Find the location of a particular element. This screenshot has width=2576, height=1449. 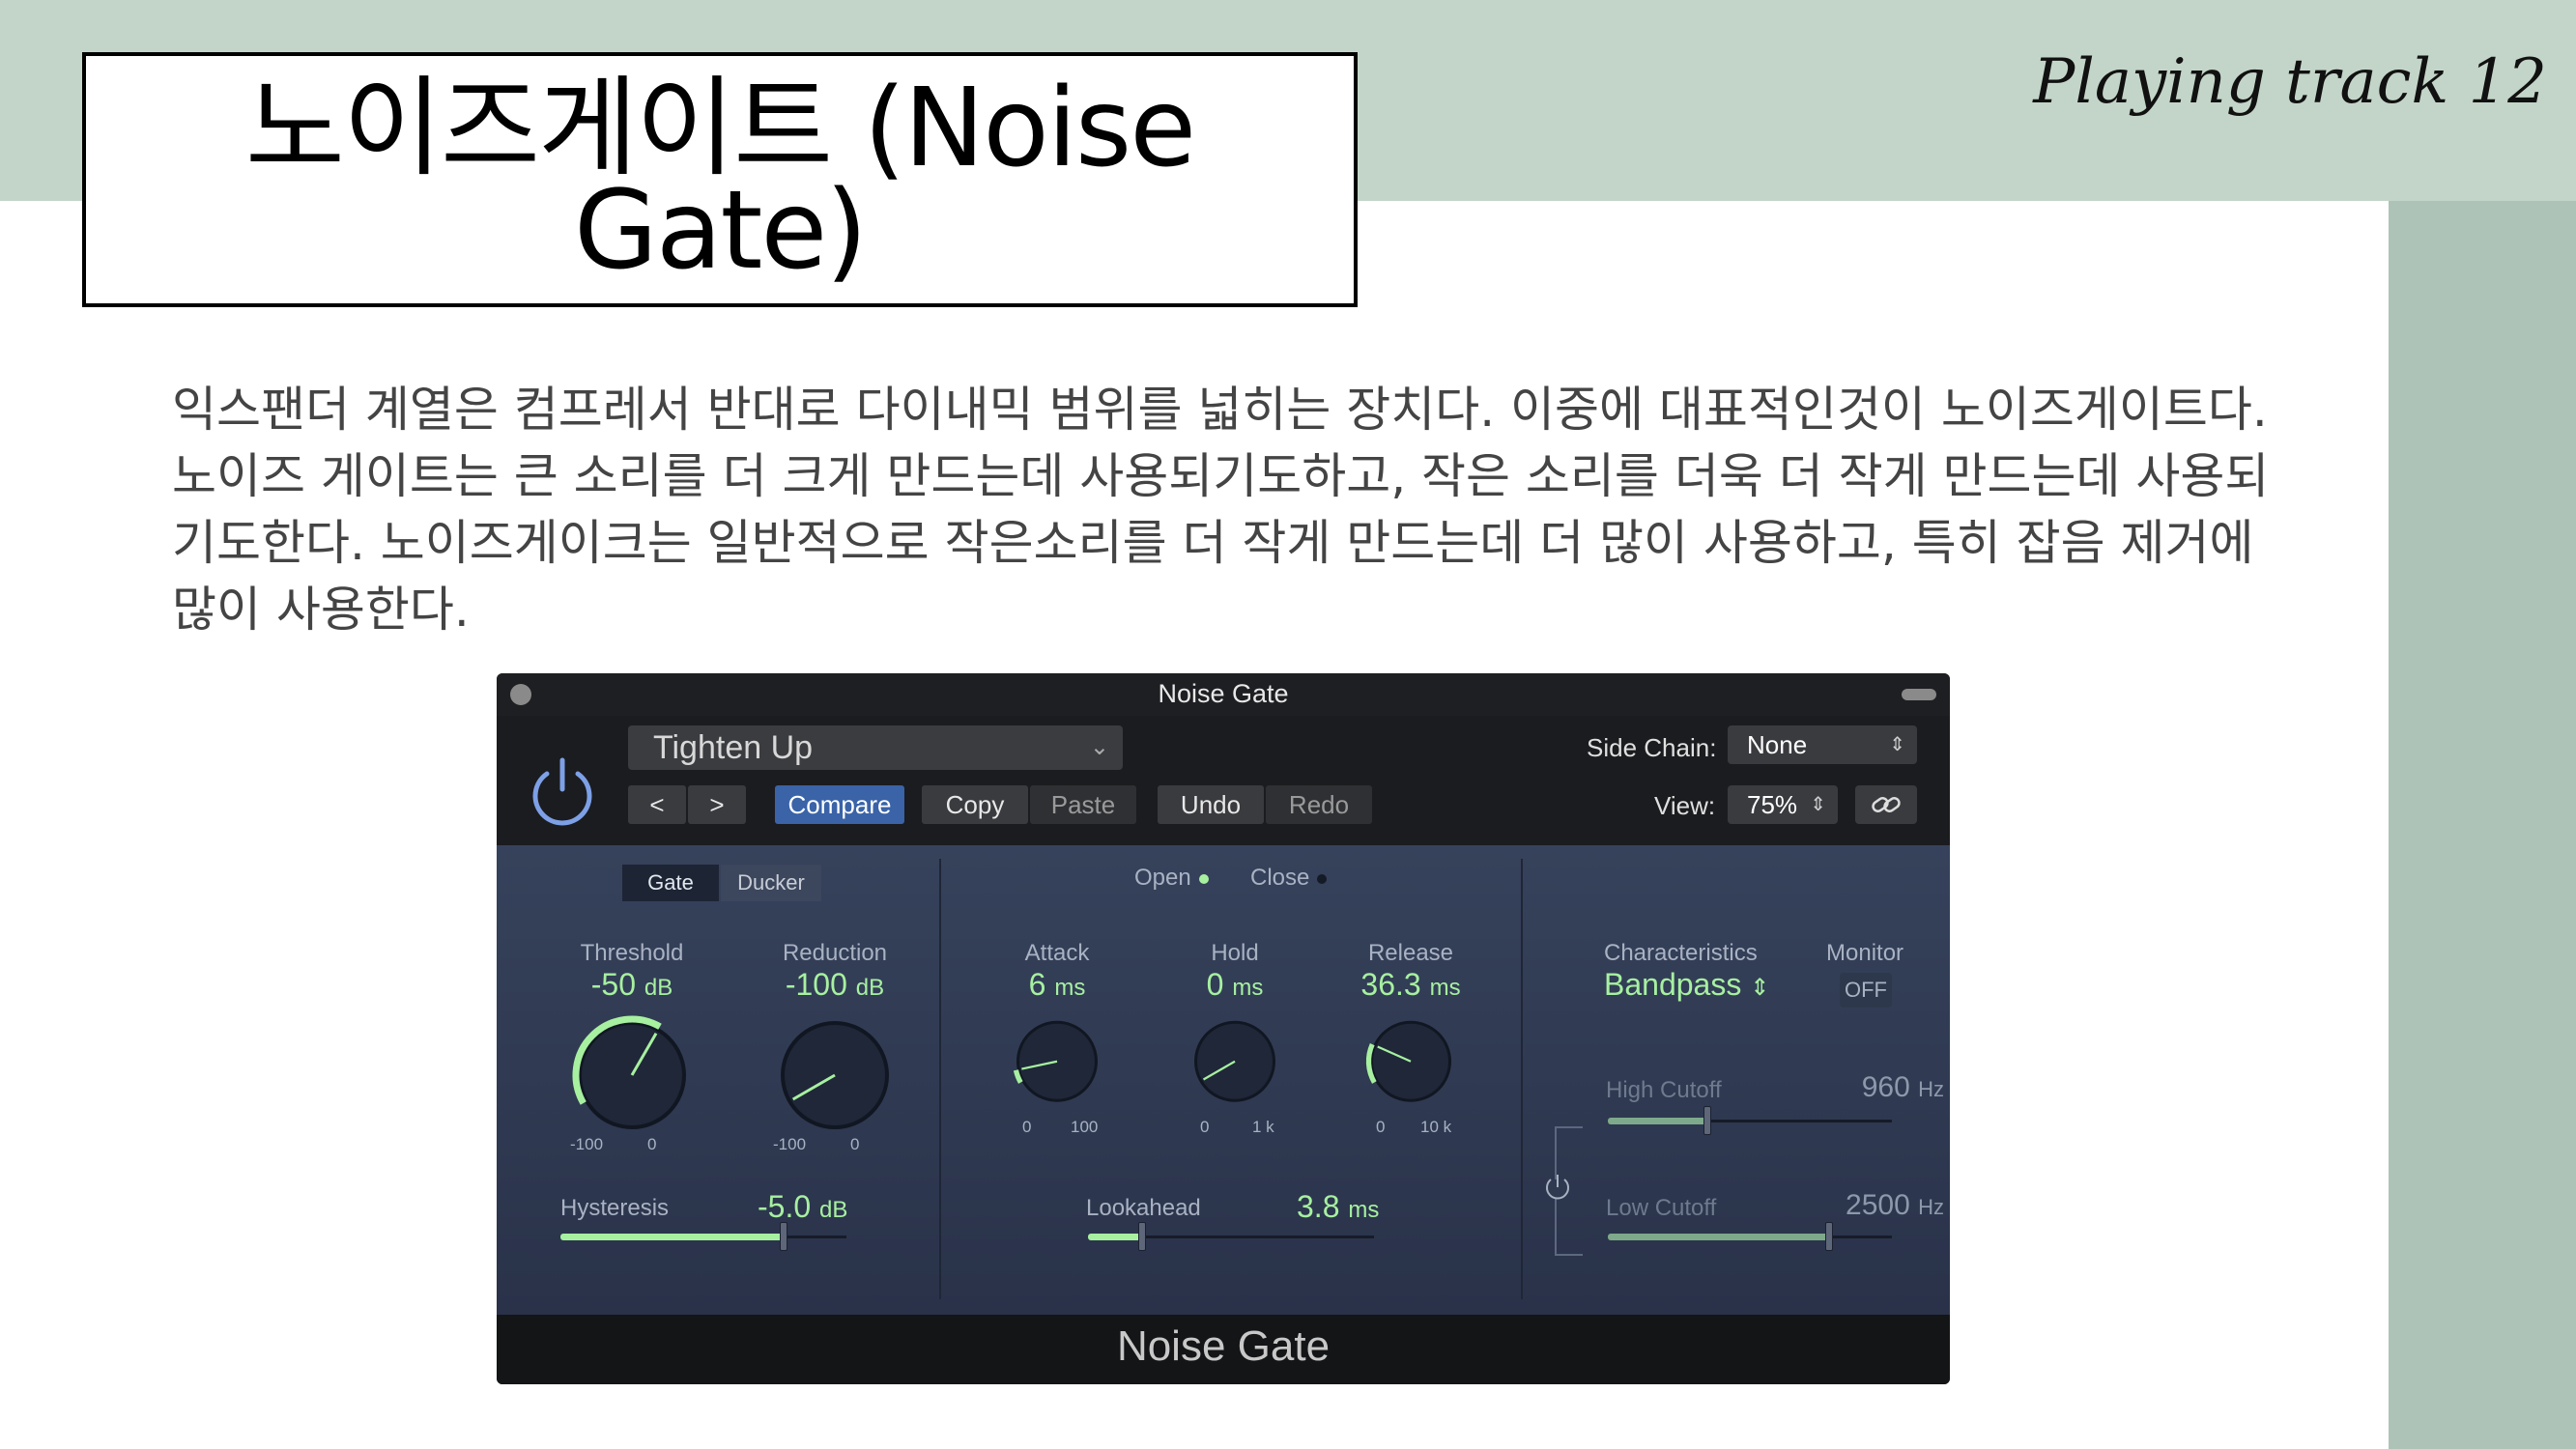

low-cutoff-unit: Hz is located at coordinates (1931, 1207).